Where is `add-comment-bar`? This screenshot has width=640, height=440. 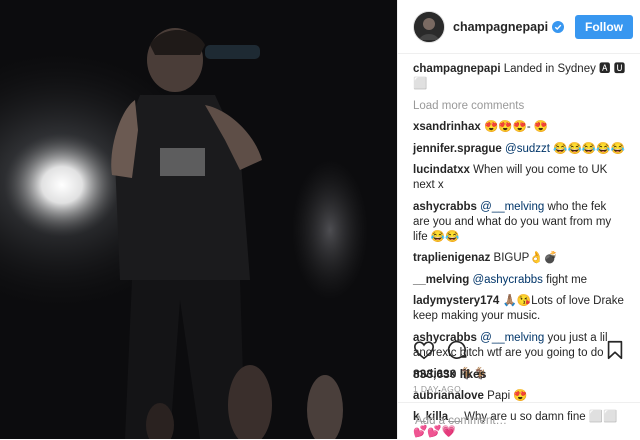
add-comment-bar is located at coordinates (519, 420).